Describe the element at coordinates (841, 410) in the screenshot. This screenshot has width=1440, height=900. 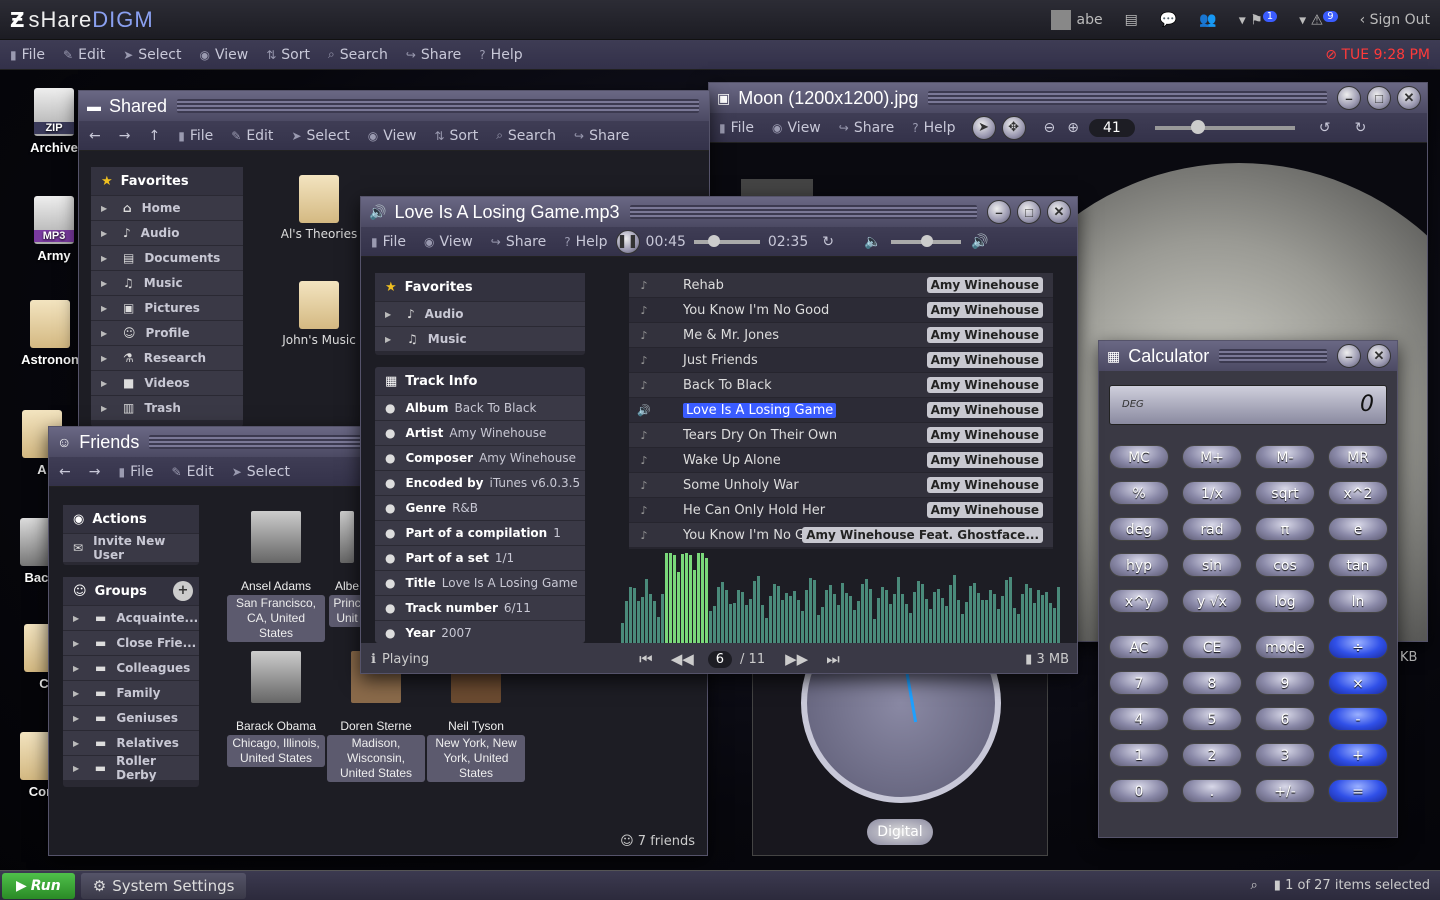
I see `track-row: 🔊 Love Is A Losing Game Amy Winehouse` at that location.